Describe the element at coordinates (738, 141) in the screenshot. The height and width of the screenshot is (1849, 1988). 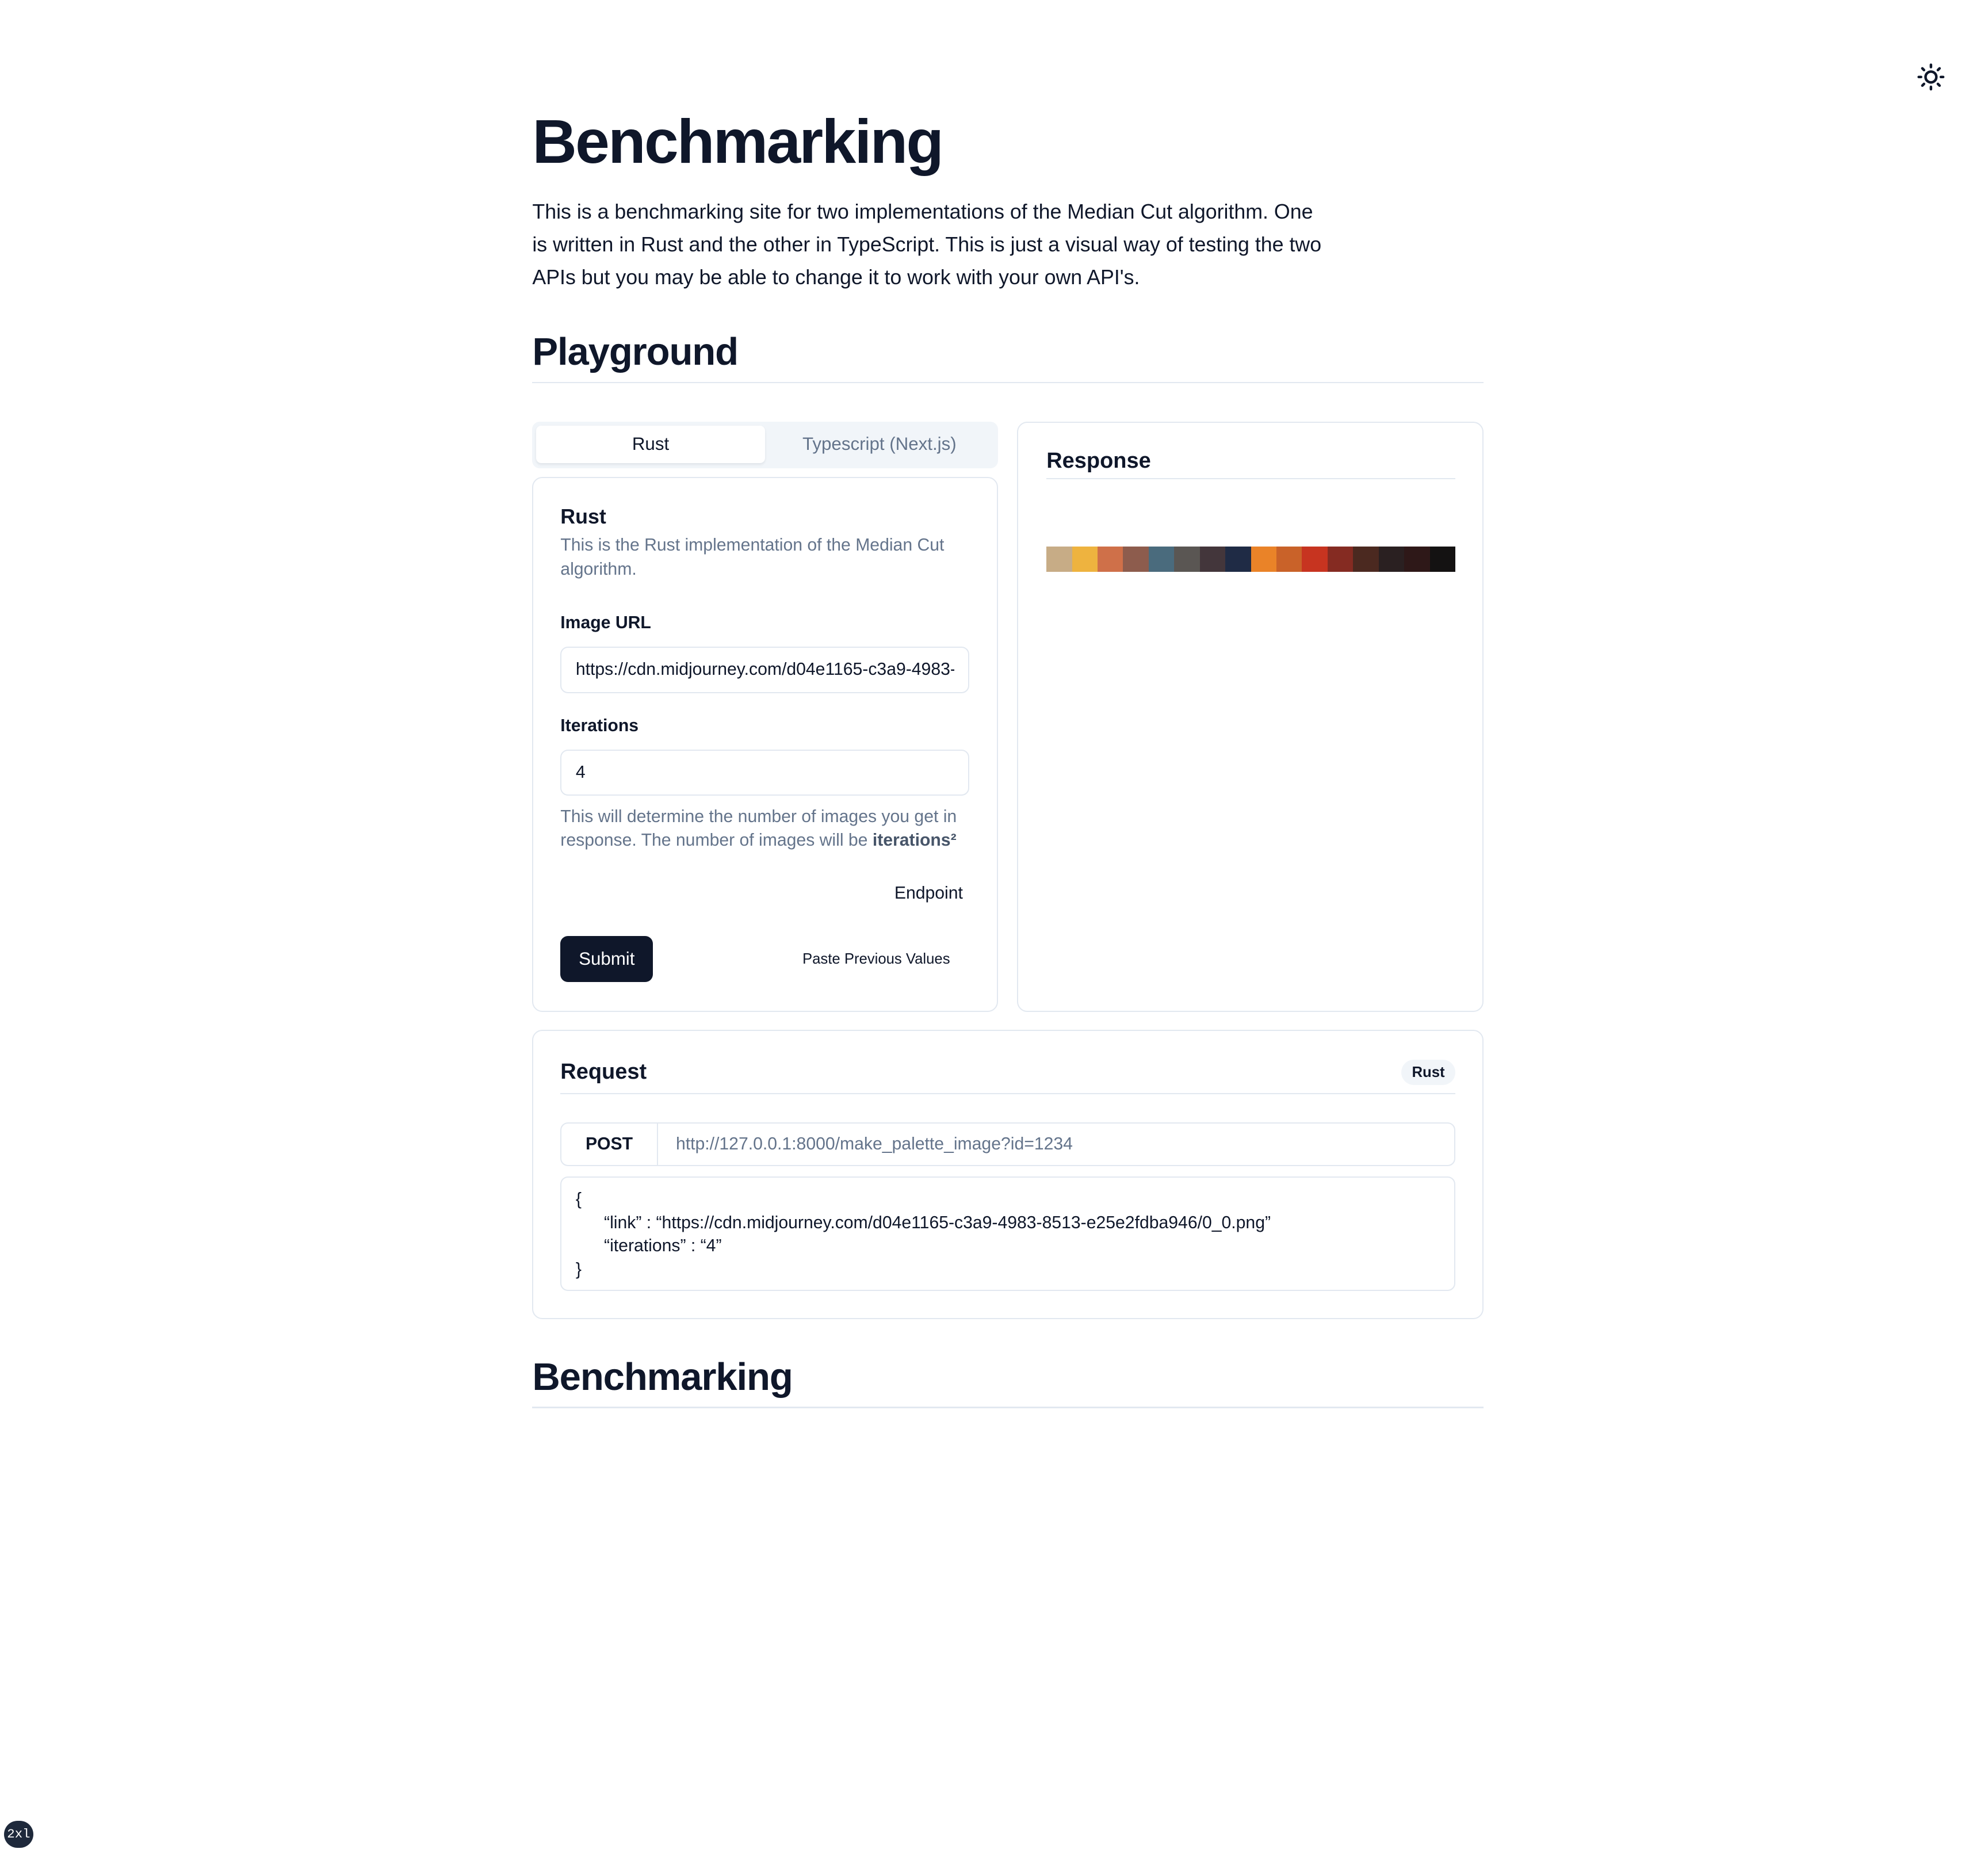
I see `page-title: Benchmarking` at that location.